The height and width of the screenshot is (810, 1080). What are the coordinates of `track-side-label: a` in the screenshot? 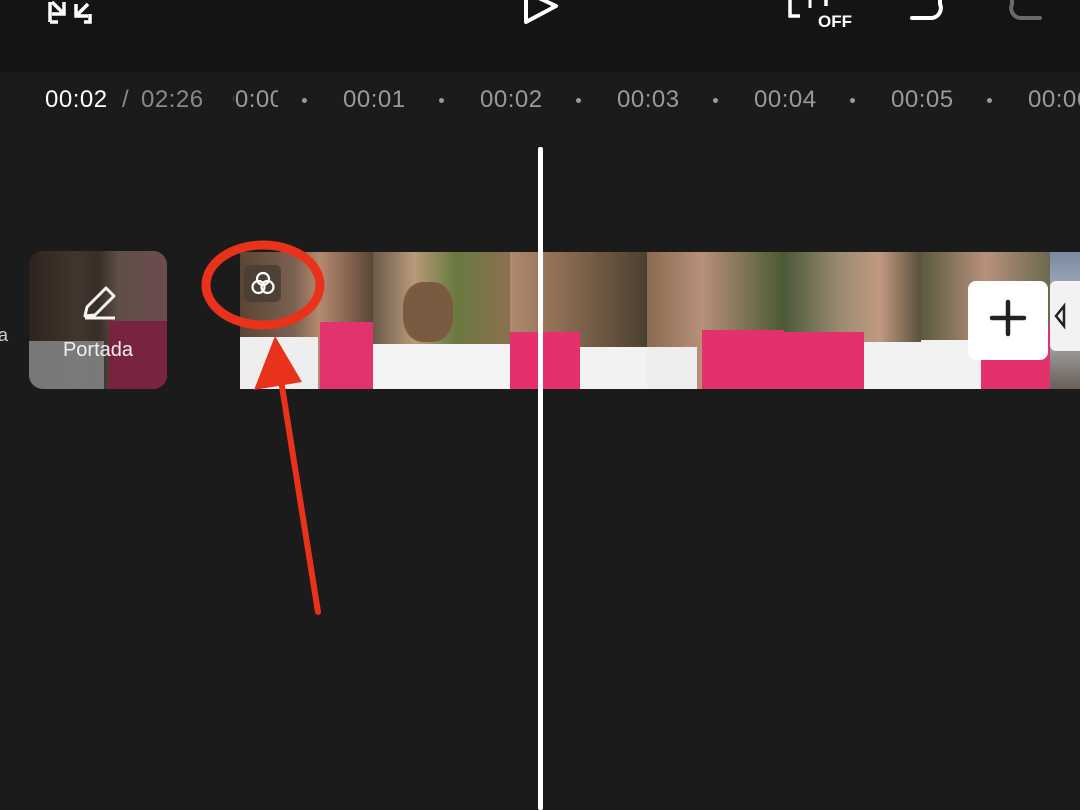 It's located at (4, 335).